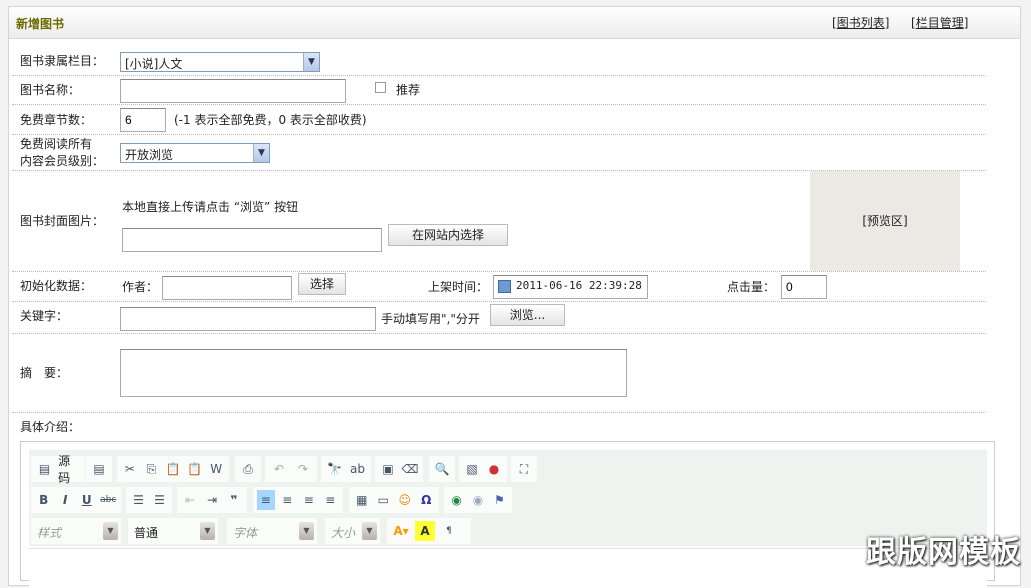  Describe the element at coordinates (44, 469) in the screenshot. I see `source-icon: ▤` at that location.